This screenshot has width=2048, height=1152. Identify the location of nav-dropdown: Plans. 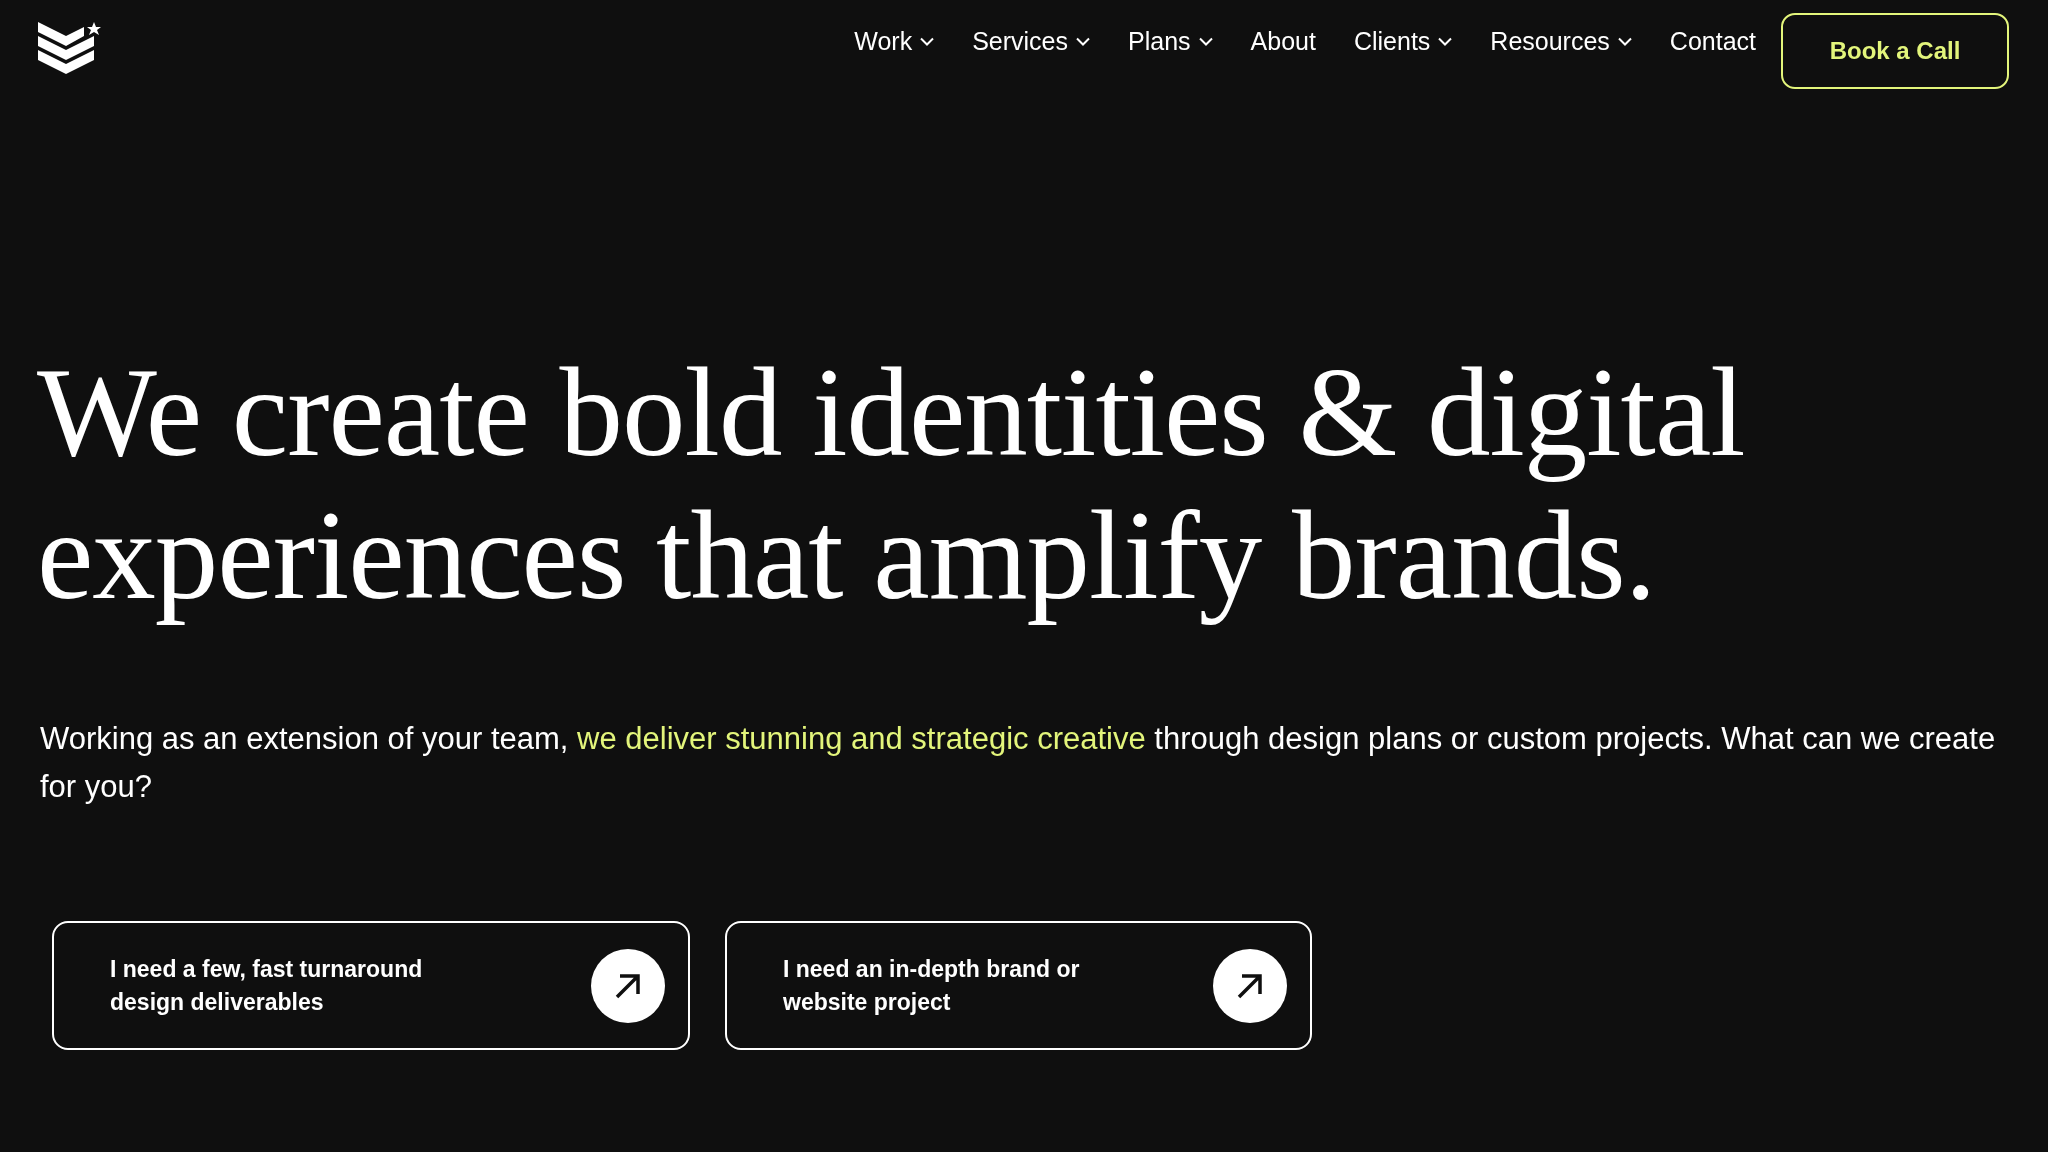
(1170, 41).